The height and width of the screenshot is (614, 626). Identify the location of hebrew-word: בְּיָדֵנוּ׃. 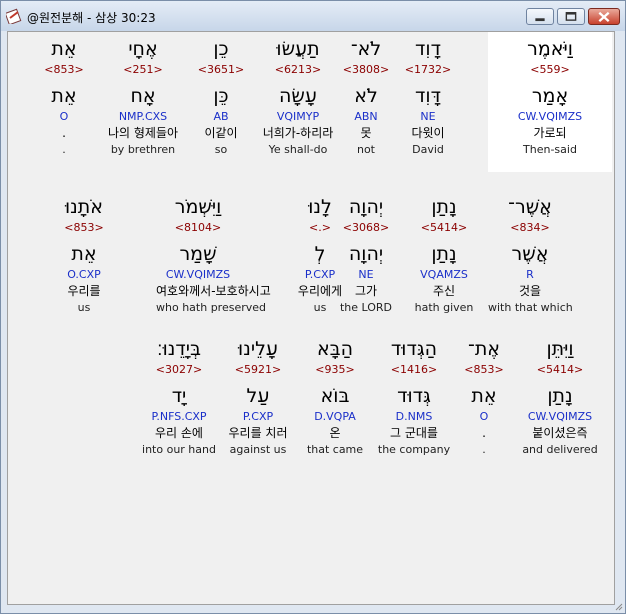
(179, 349).